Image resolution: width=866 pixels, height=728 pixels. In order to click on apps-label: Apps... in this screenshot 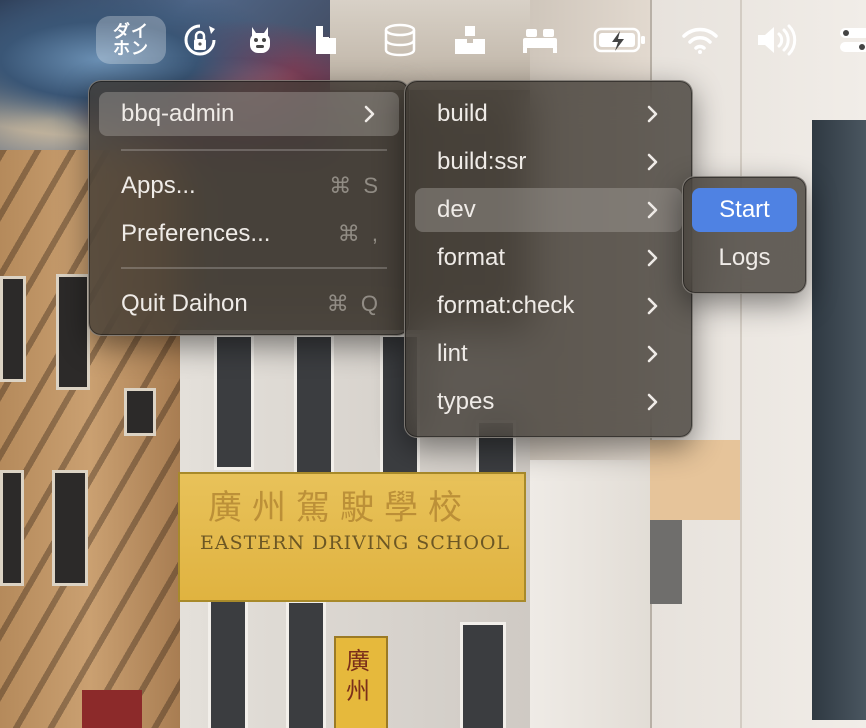, I will do `click(158, 185)`.